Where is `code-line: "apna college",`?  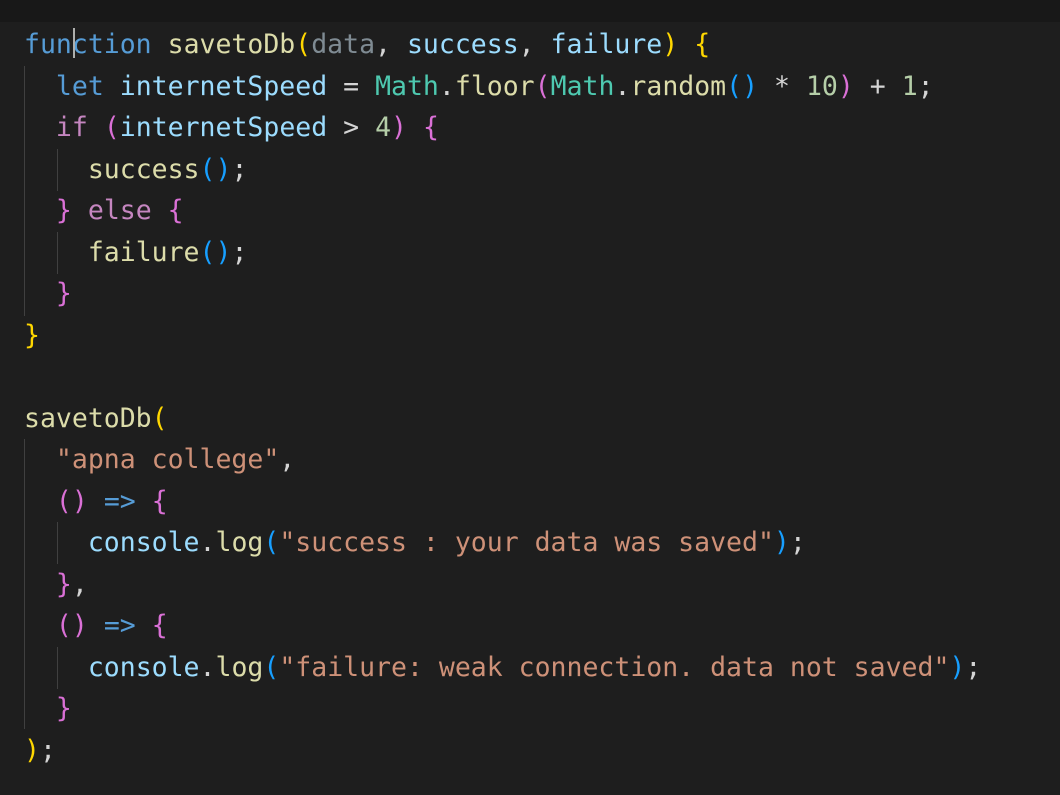 code-line: "apna college", is located at coordinates (502, 460).